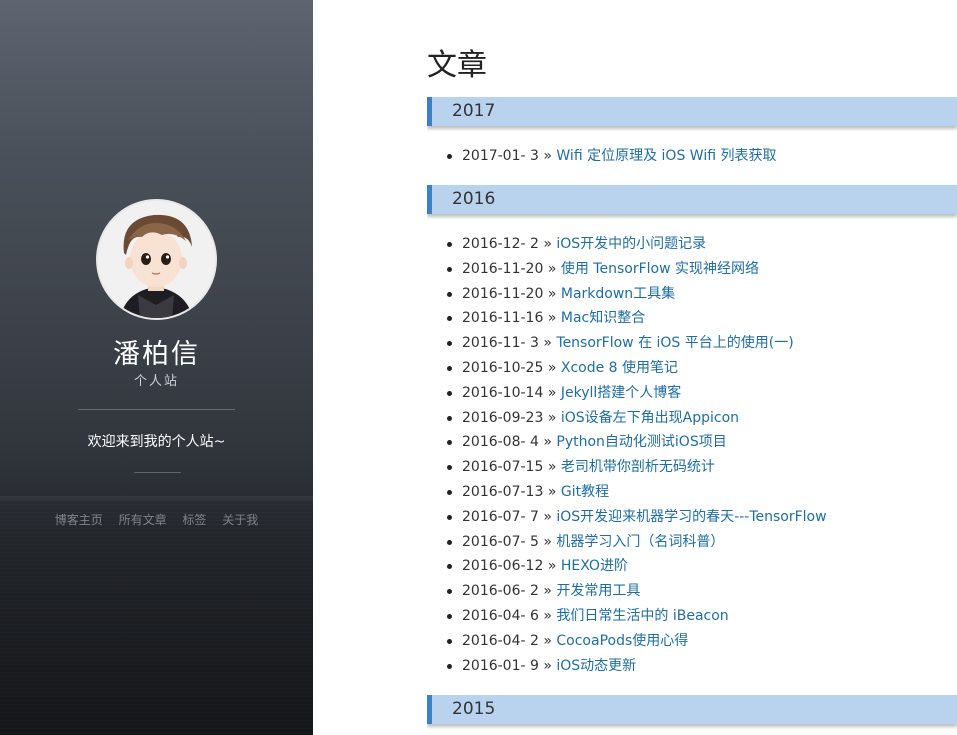 The width and height of the screenshot is (957, 735). I want to click on post-link: Wifi 定位原理及 iOS Wifi 列表获取, so click(666, 156).